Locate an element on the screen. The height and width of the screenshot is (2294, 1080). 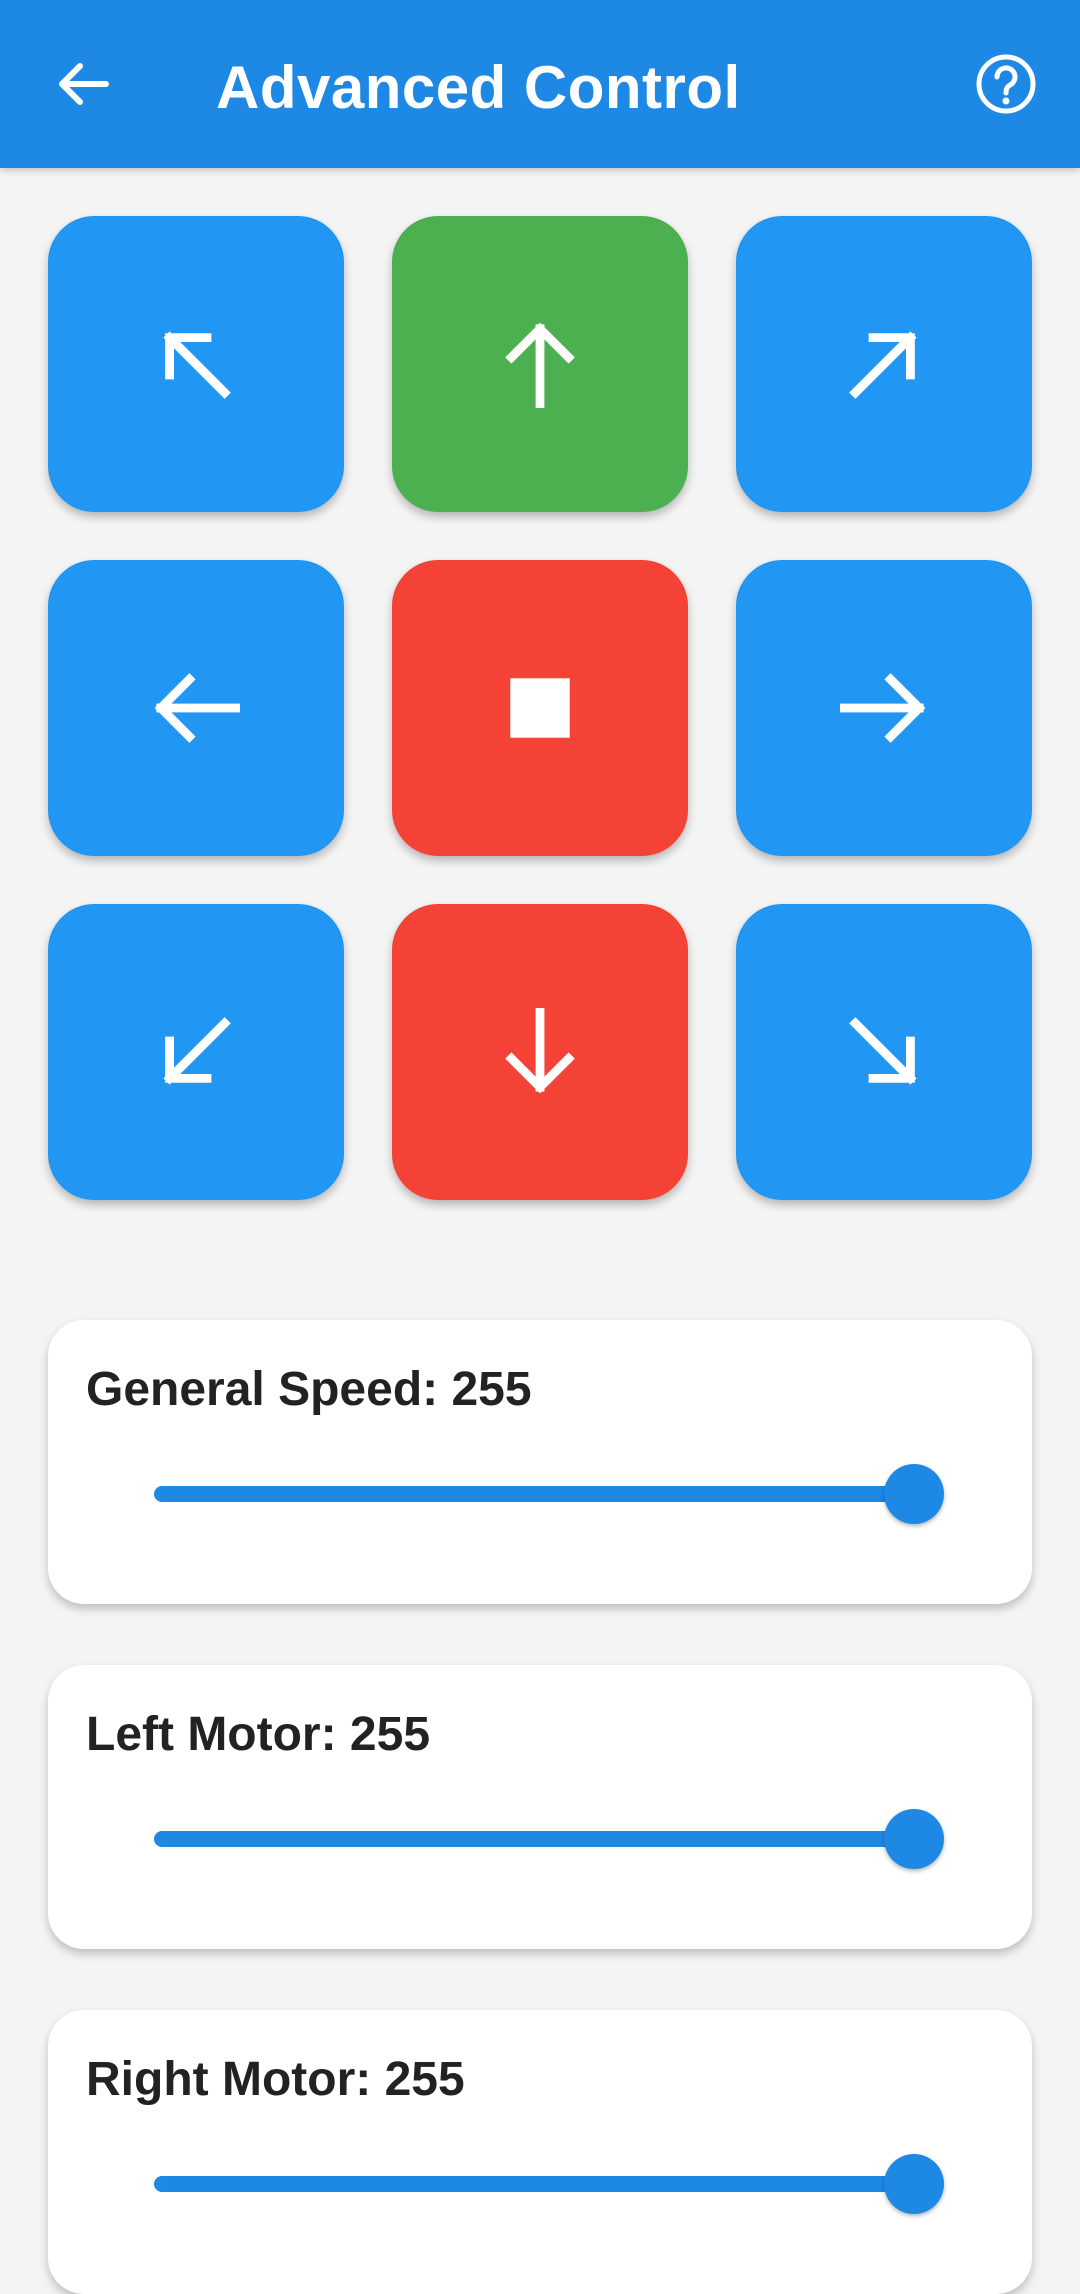
help-button is located at coordinates (1006, 84).